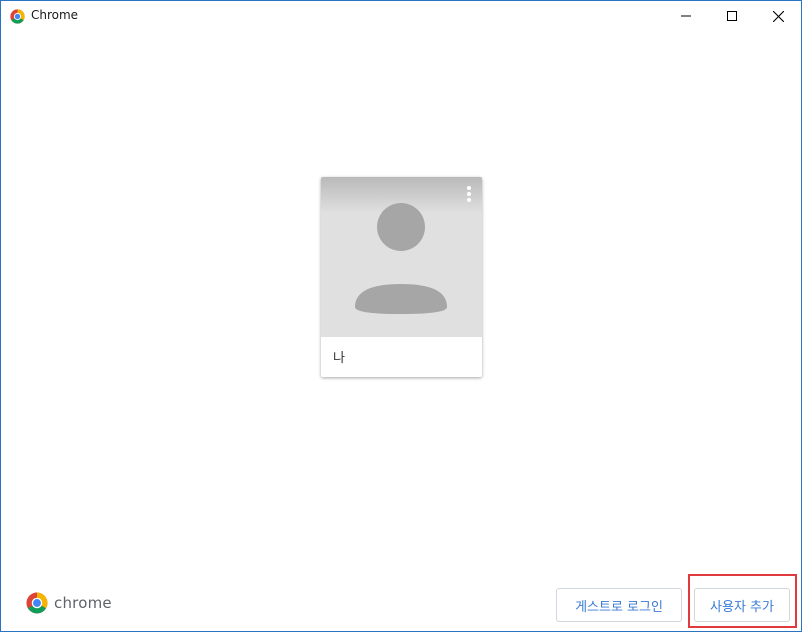 The image size is (802, 632). What do you see at coordinates (37, 603) in the screenshot?
I see `chrome-logo-icon` at bounding box center [37, 603].